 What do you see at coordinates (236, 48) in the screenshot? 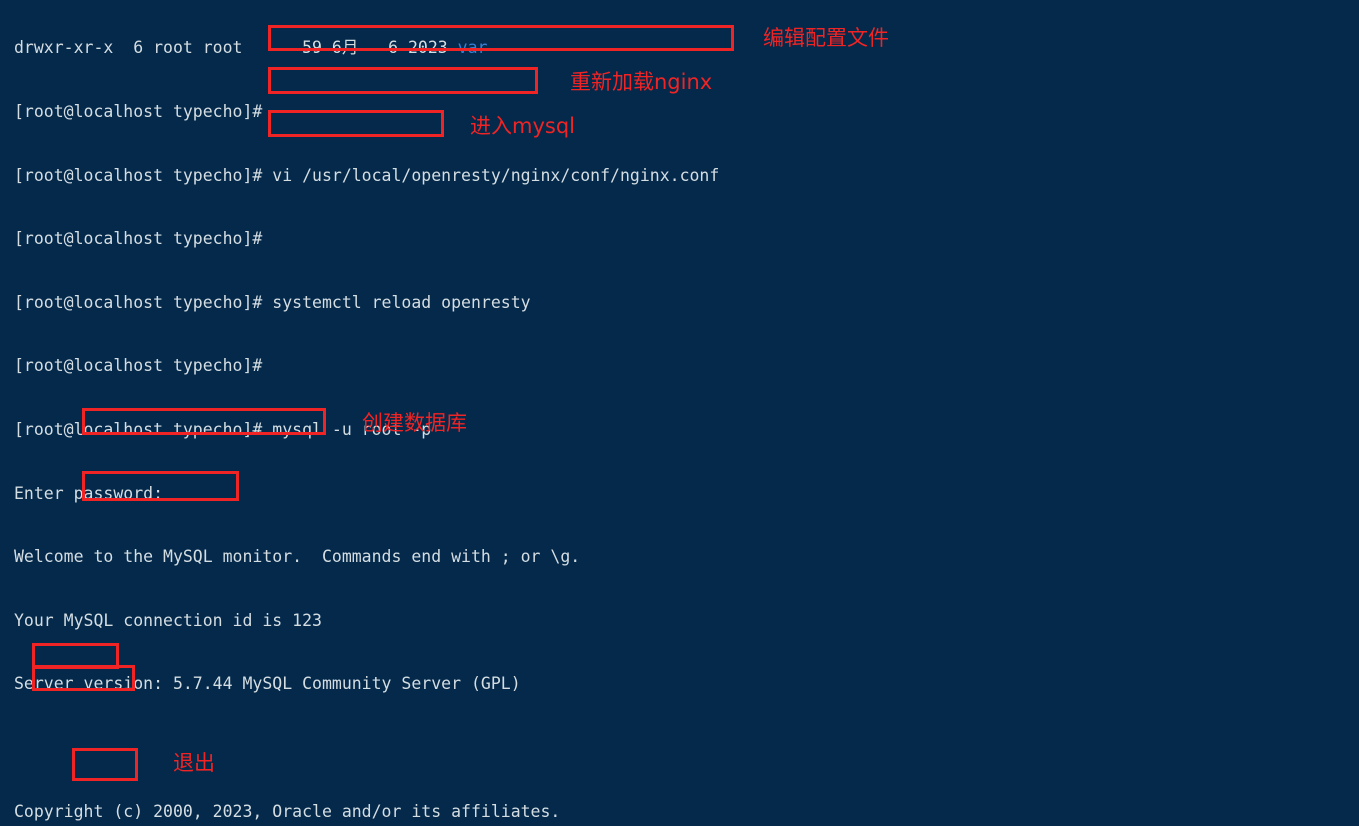
I see `terminal-line-text: drwxr-xr-x 6 root root 59 6月 6 2023` at bounding box center [236, 48].